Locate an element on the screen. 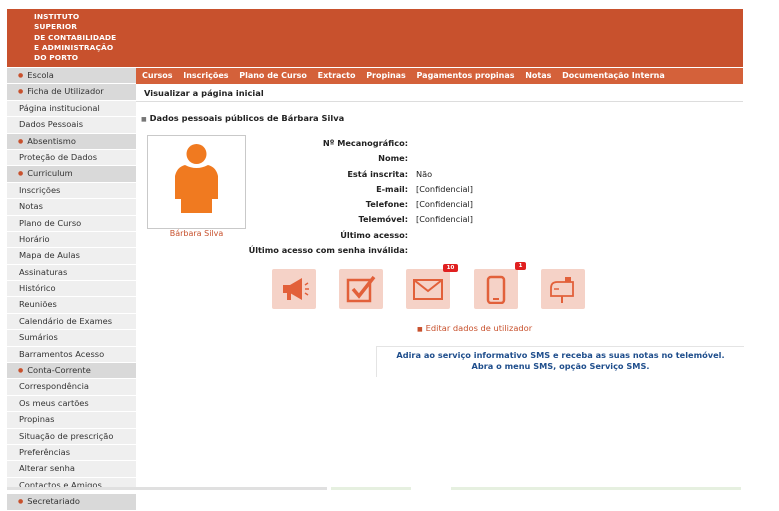 The height and width of the screenshot is (511, 779). sidebar-item-mapa-de-aulas: Mapa de Aulas is located at coordinates (71, 256).